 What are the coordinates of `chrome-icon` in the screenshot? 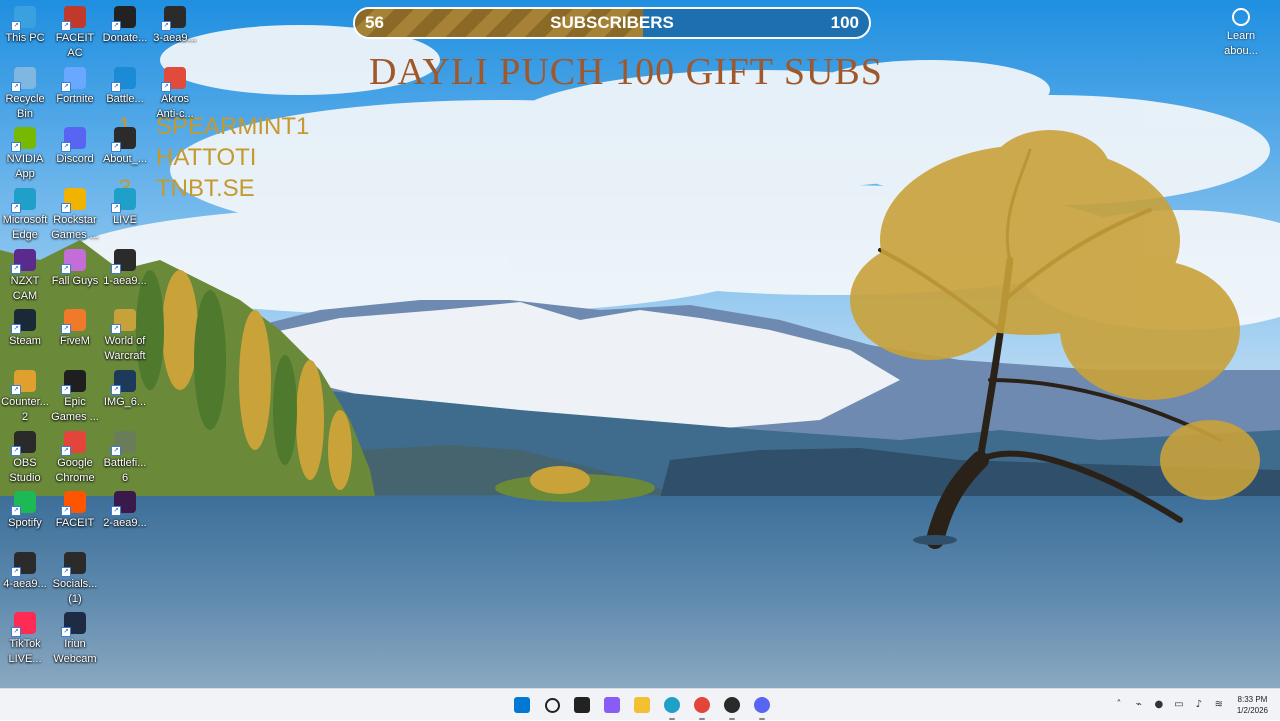 It's located at (702, 705).